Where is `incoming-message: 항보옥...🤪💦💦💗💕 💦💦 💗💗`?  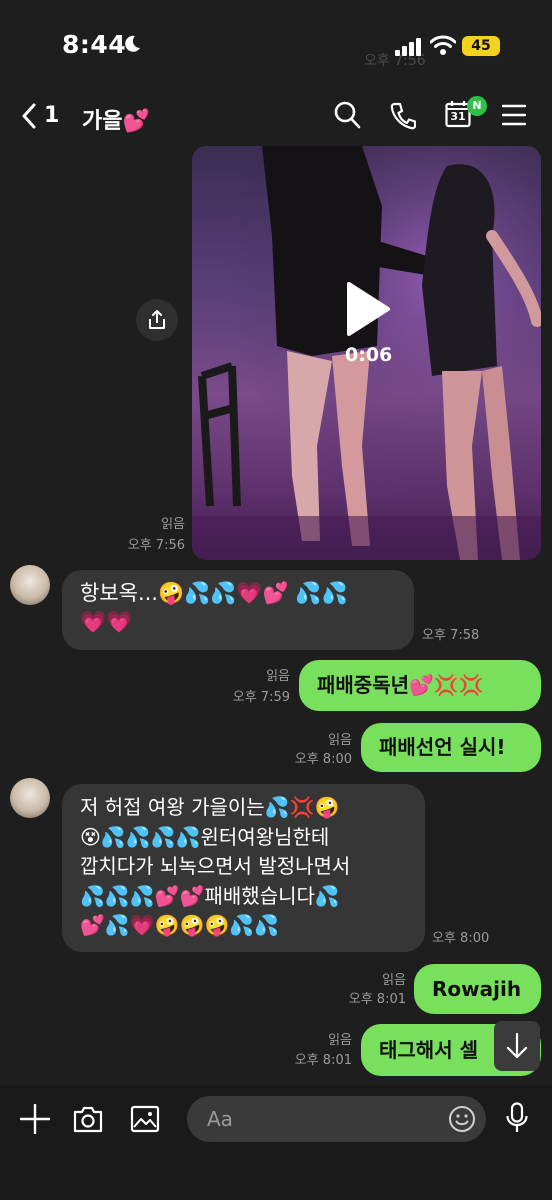 incoming-message: 항보옥...🤪💦💦💗💕 💦💦 💗💗 is located at coordinates (238, 610).